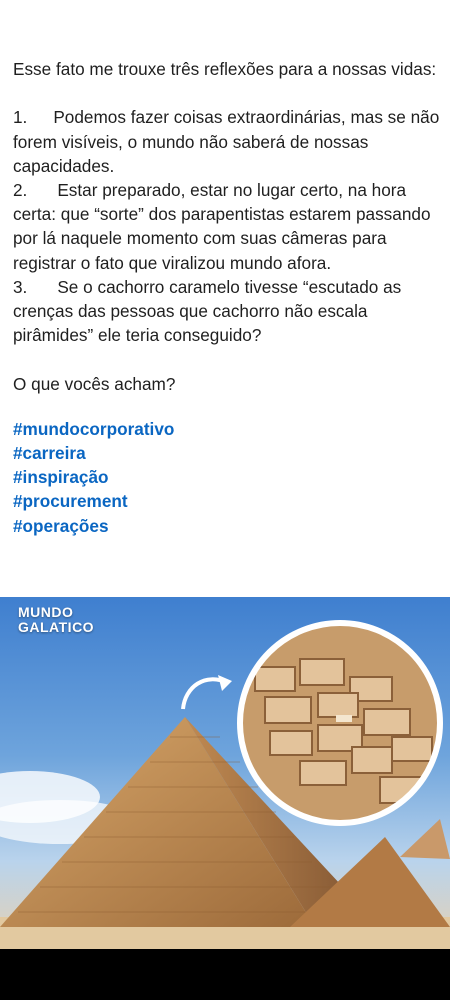  What do you see at coordinates (227, 526) in the screenshot?
I see `hashtag-link: #operações` at bounding box center [227, 526].